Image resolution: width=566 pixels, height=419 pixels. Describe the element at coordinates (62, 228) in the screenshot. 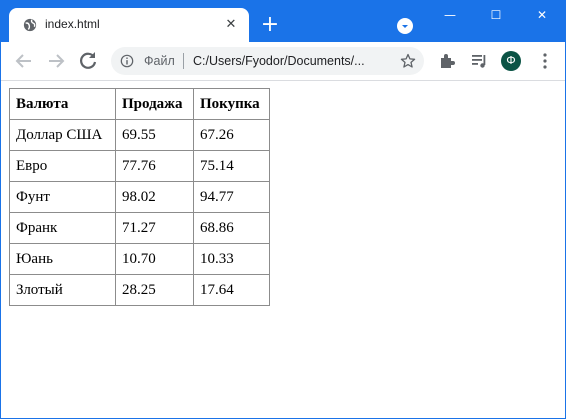

I see `currency-cell: Франк` at that location.